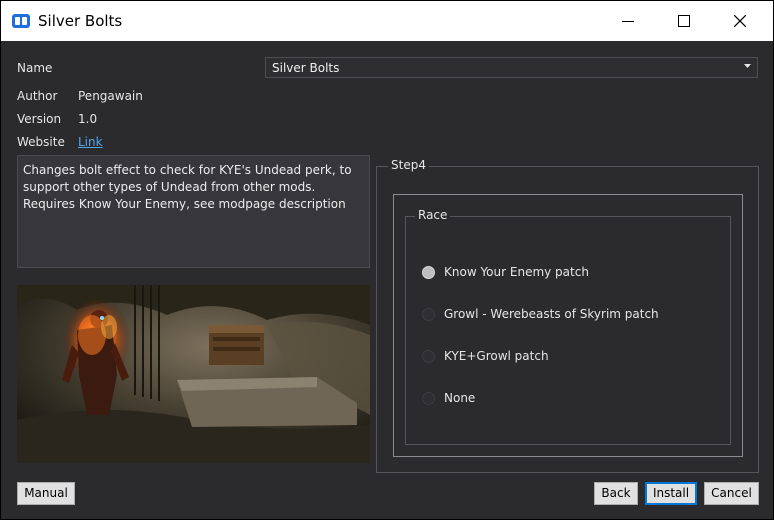  Describe the element at coordinates (21, 21) in the screenshot. I see `app-logo-icon` at that location.